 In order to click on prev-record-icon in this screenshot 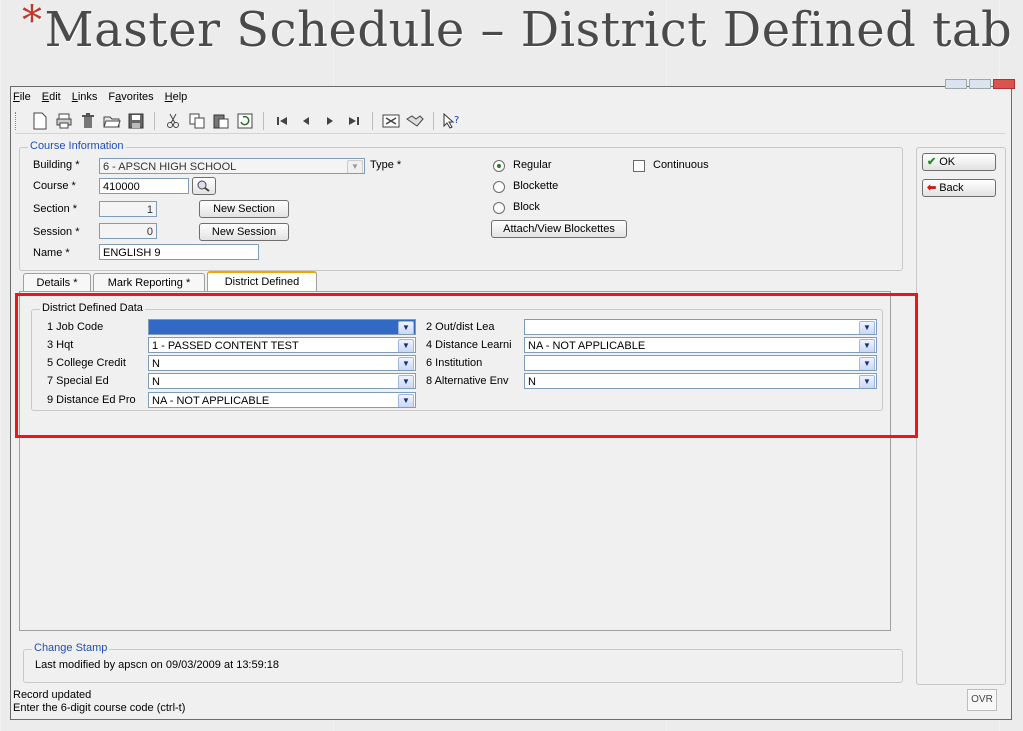, I will do `click(306, 121)`.